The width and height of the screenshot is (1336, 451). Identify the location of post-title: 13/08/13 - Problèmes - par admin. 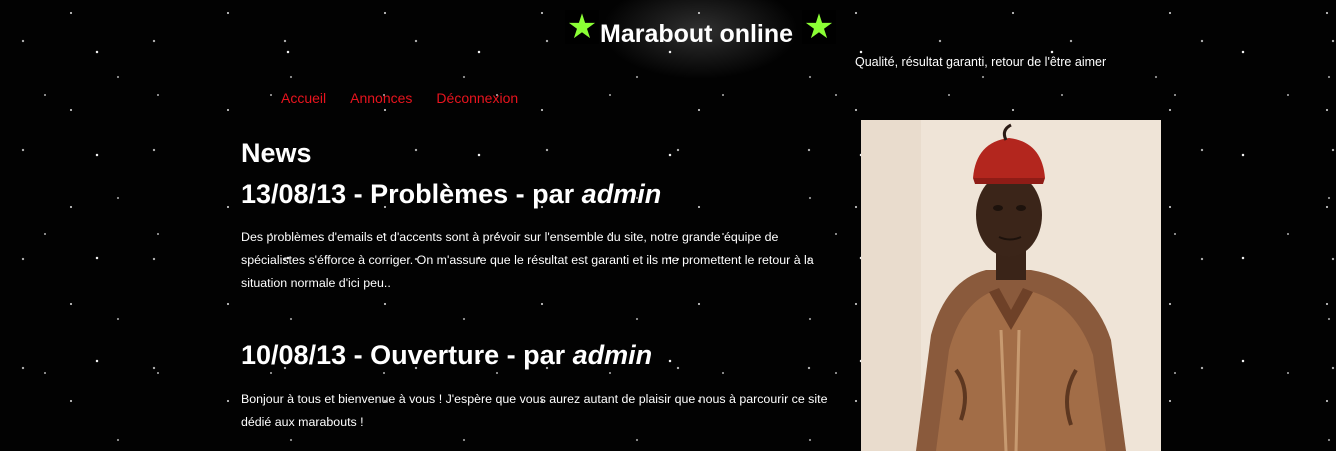
(539, 194).